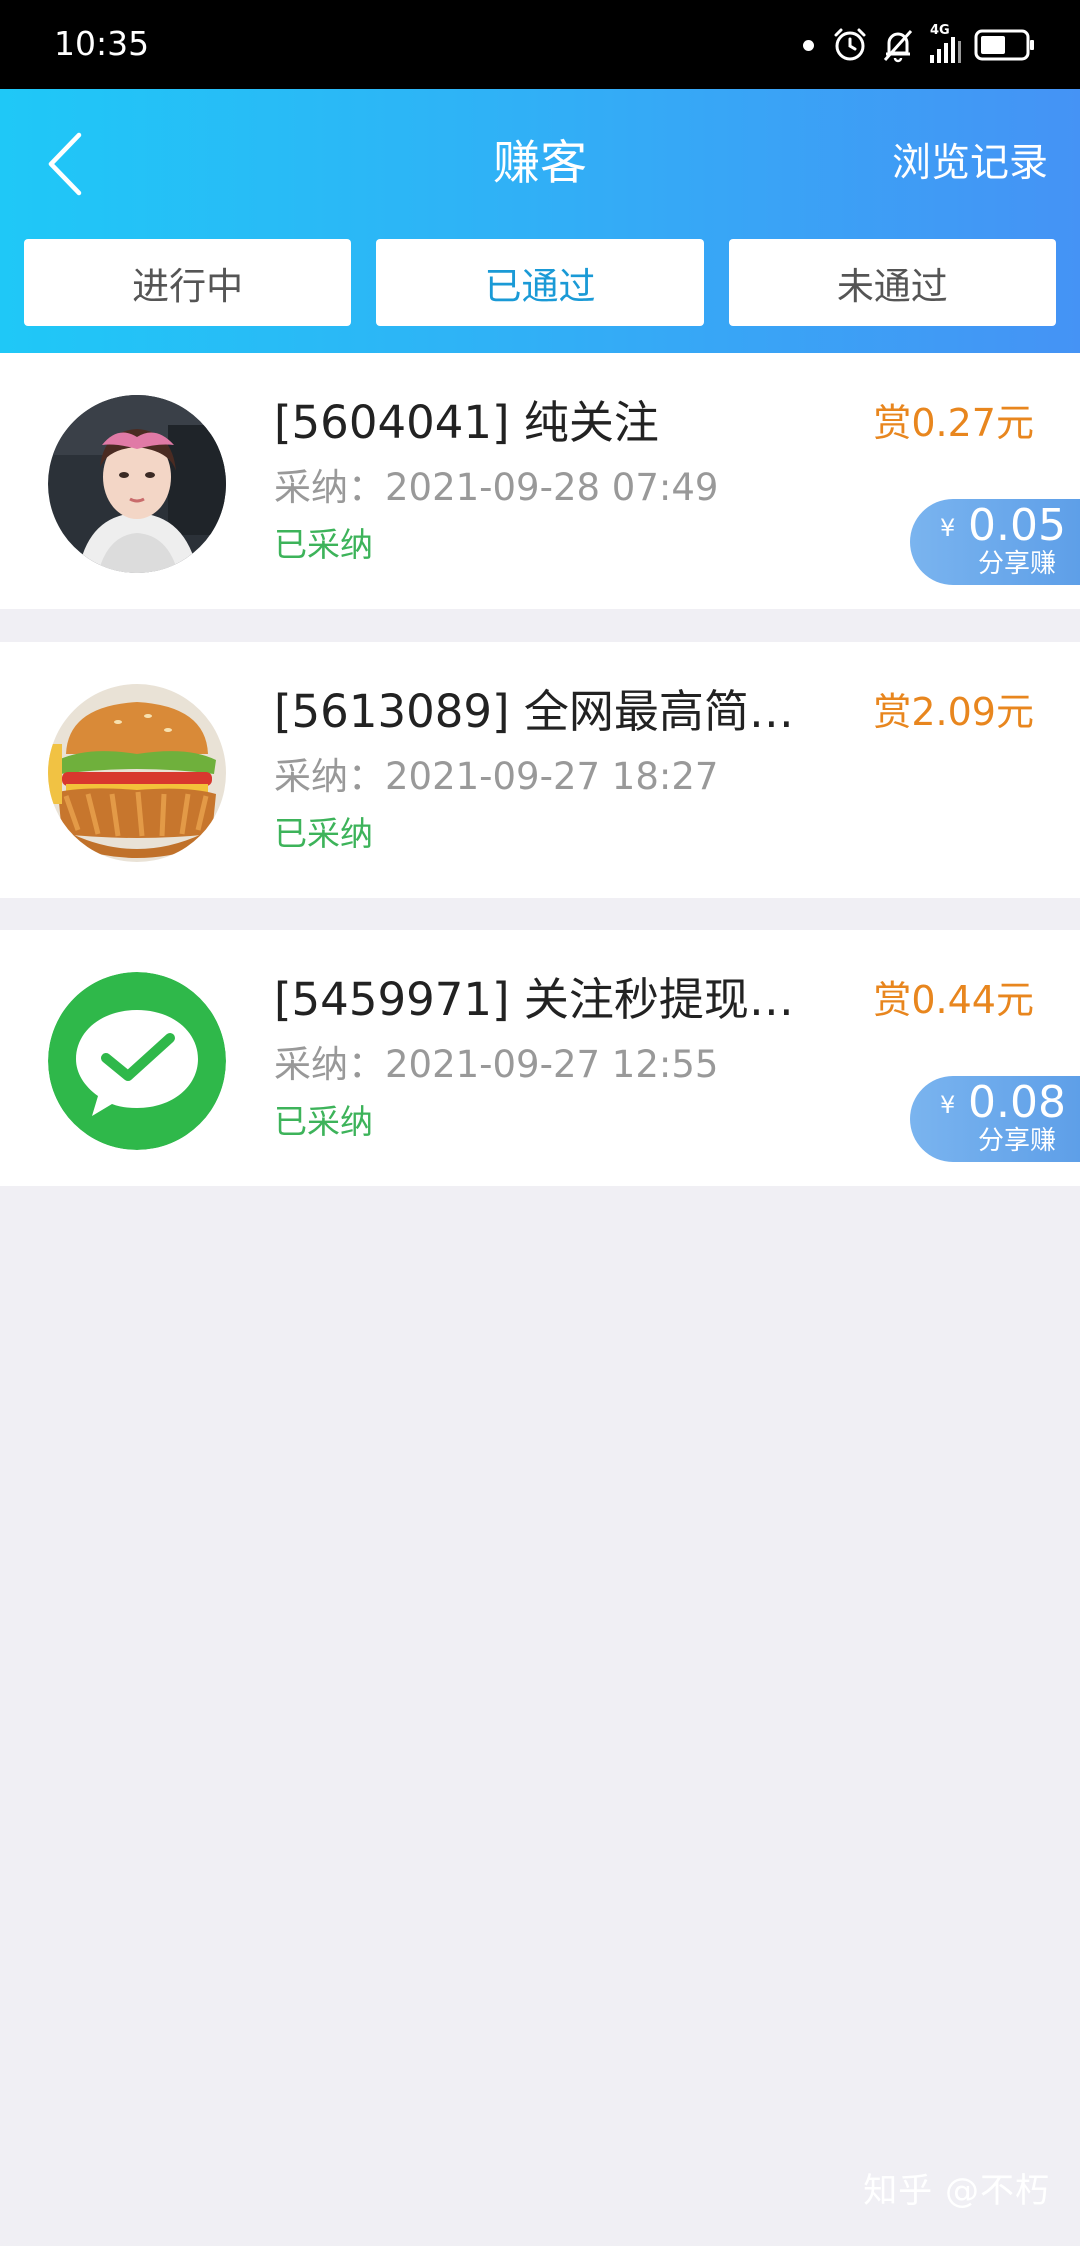 The height and width of the screenshot is (2246, 1080). Describe the element at coordinates (496, 1064) in the screenshot. I see `task-date: 采纳：2021-09-27 12:55` at that location.